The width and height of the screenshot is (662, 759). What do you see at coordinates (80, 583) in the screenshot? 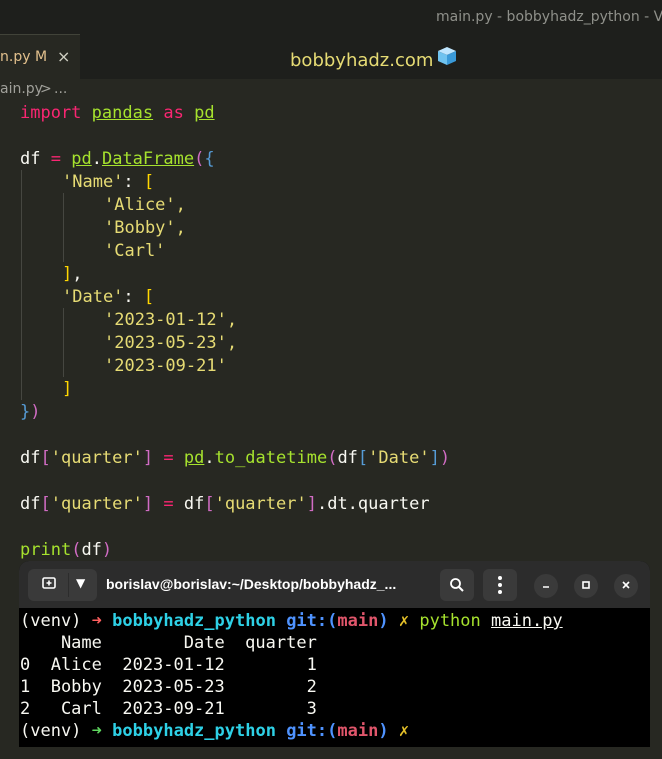
I see `chevron-down-icon: ▼` at bounding box center [80, 583].